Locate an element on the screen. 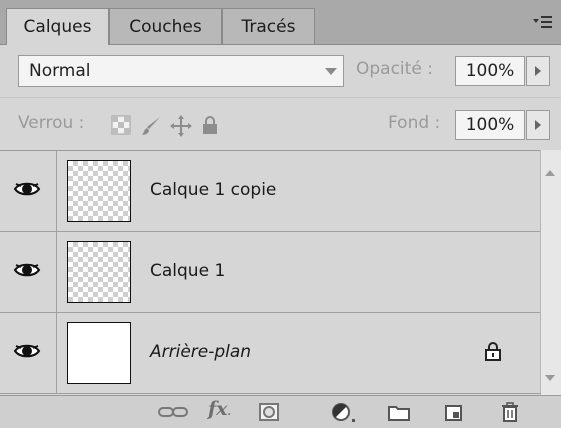 This screenshot has width=561, height=428. lock-label: Verrou : is located at coordinates (51, 123).